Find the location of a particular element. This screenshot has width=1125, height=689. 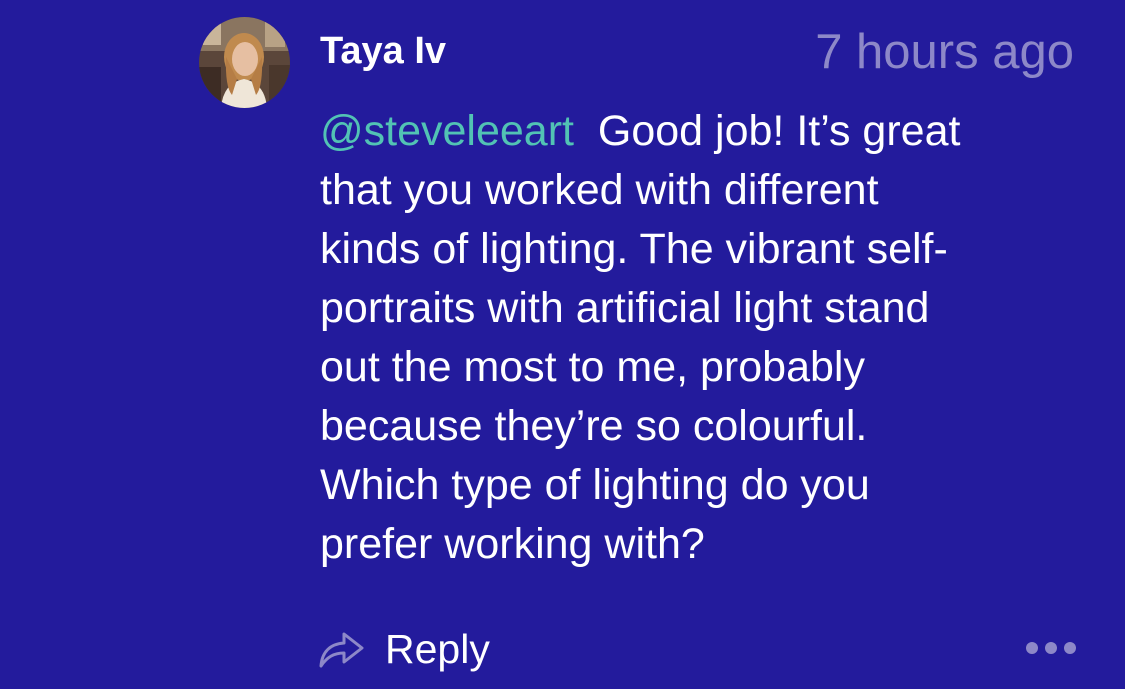

comment-line: because they’re so colourful. is located at coordinates (594, 426).